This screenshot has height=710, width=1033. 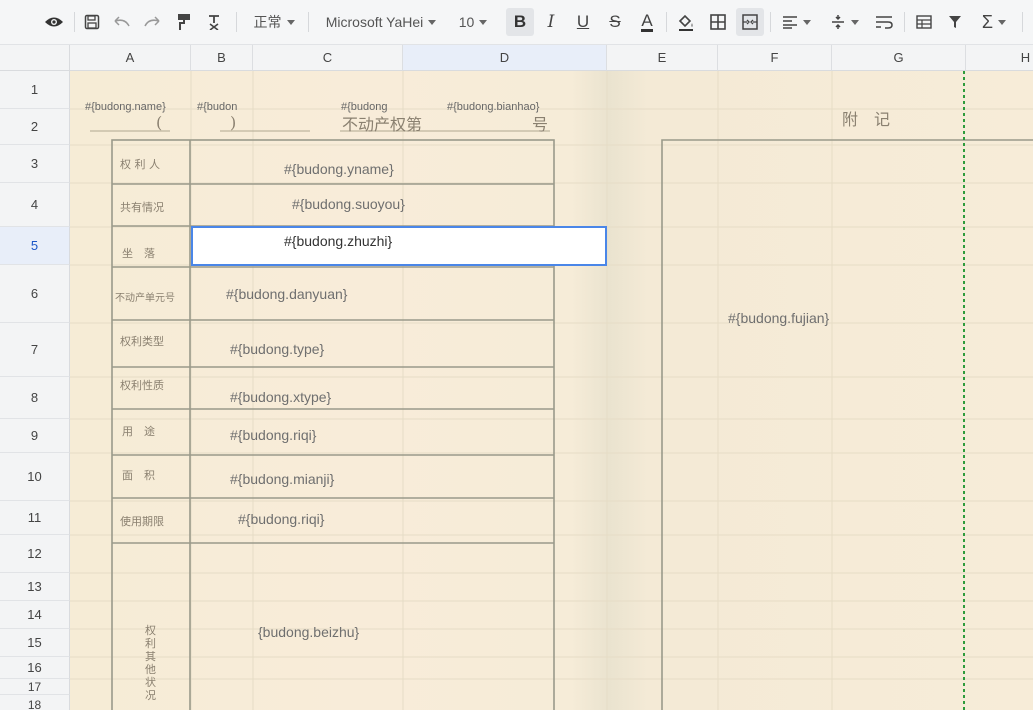 What do you see at coordinates (999, 58) in the screenshot?
I see `column-header-h: H` at bounding box center [999, 58].